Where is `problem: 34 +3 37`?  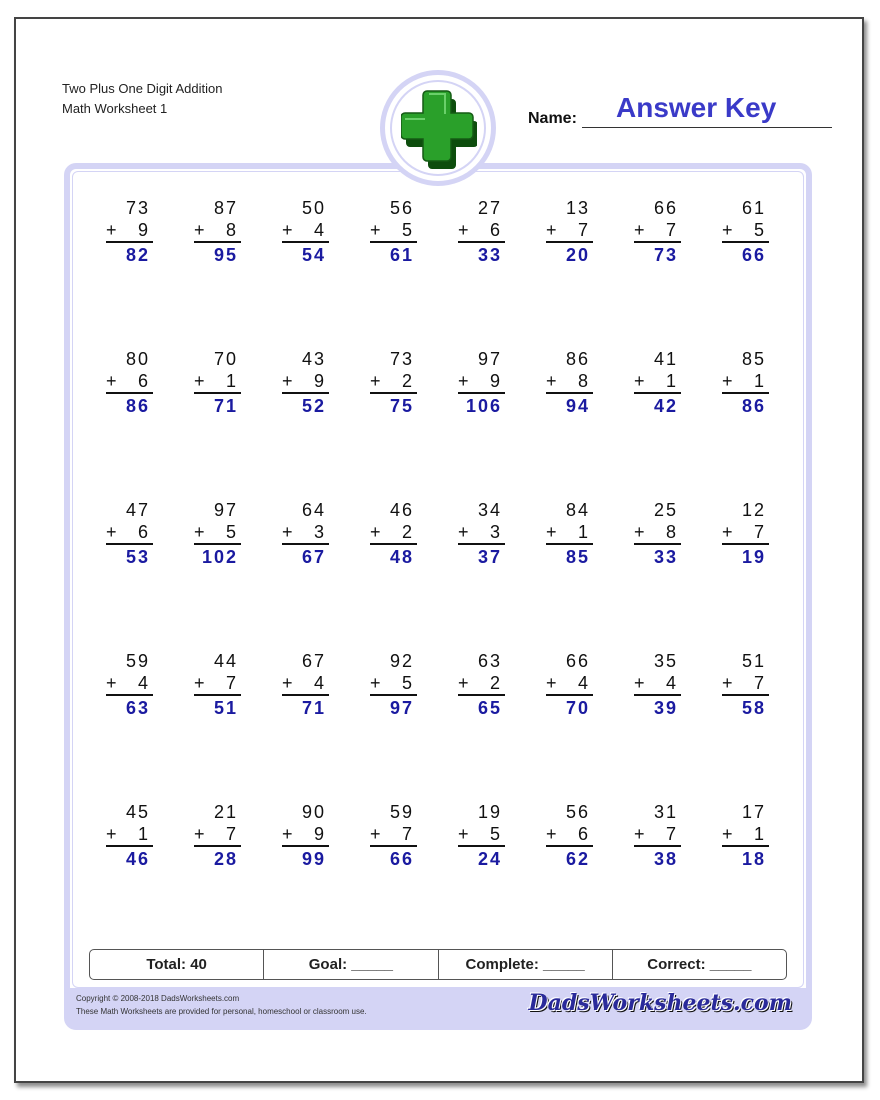 problem: 34 +3 37 is located at coordinates (481, 534).